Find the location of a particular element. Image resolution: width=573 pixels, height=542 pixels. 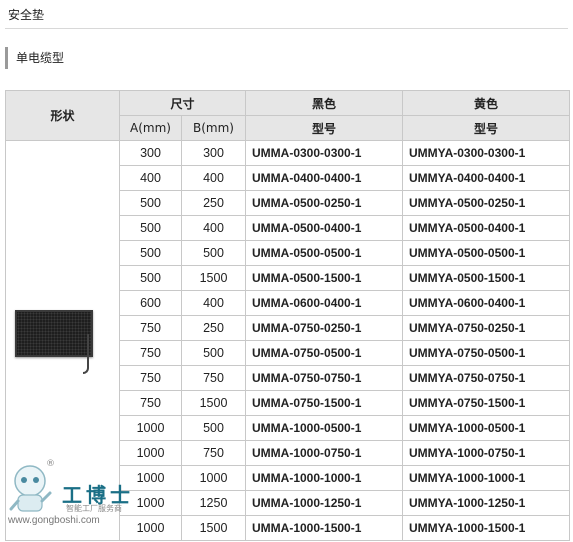

mat-cable is located at coordinates (85, 353).